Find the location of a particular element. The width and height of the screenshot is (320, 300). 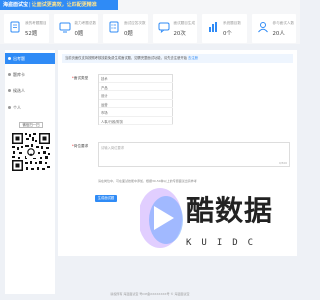

sidebar: 出考题 题库卡 候选人 个人 微信扫一扫 is located at coordinates (30, 172).